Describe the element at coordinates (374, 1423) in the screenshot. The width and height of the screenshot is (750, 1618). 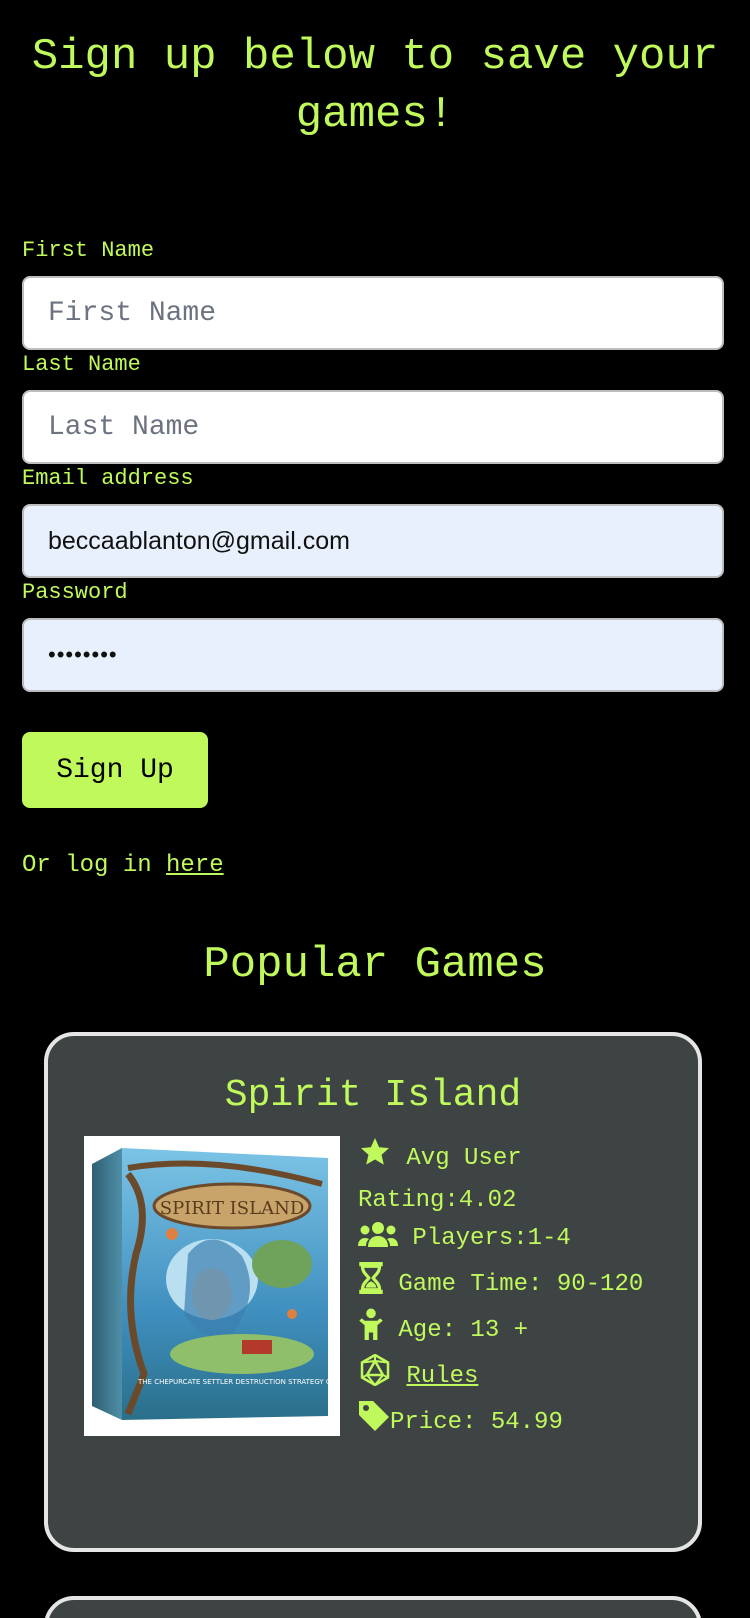
I see `tag-icon` at that location.